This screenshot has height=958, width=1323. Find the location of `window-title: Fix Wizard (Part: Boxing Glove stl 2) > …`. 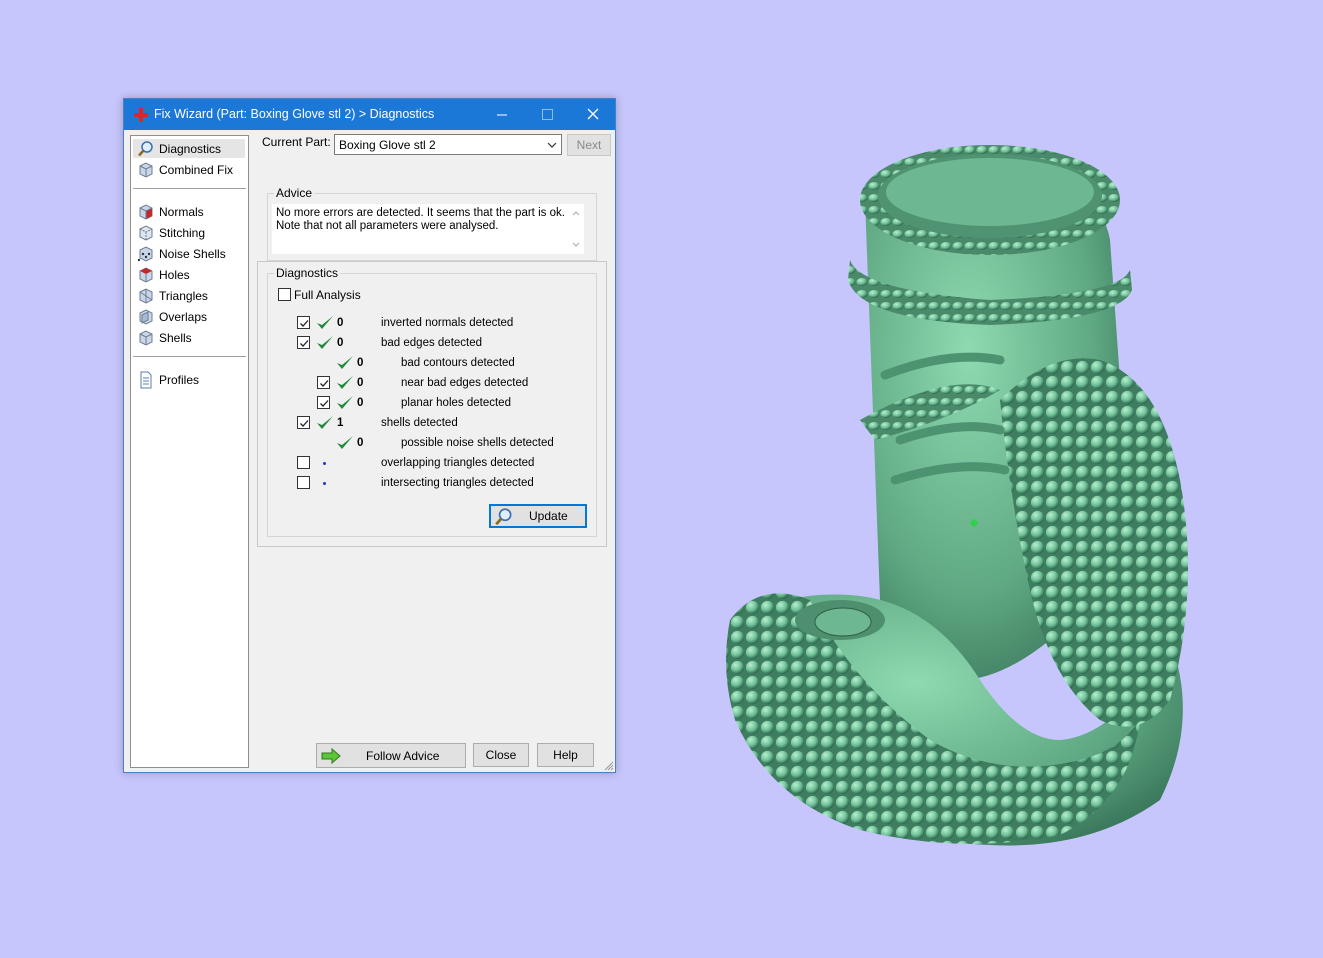

window-title: Fix Wizard (Part: Boxing Glove stl 2) > … is located at coordinates (294, 114).